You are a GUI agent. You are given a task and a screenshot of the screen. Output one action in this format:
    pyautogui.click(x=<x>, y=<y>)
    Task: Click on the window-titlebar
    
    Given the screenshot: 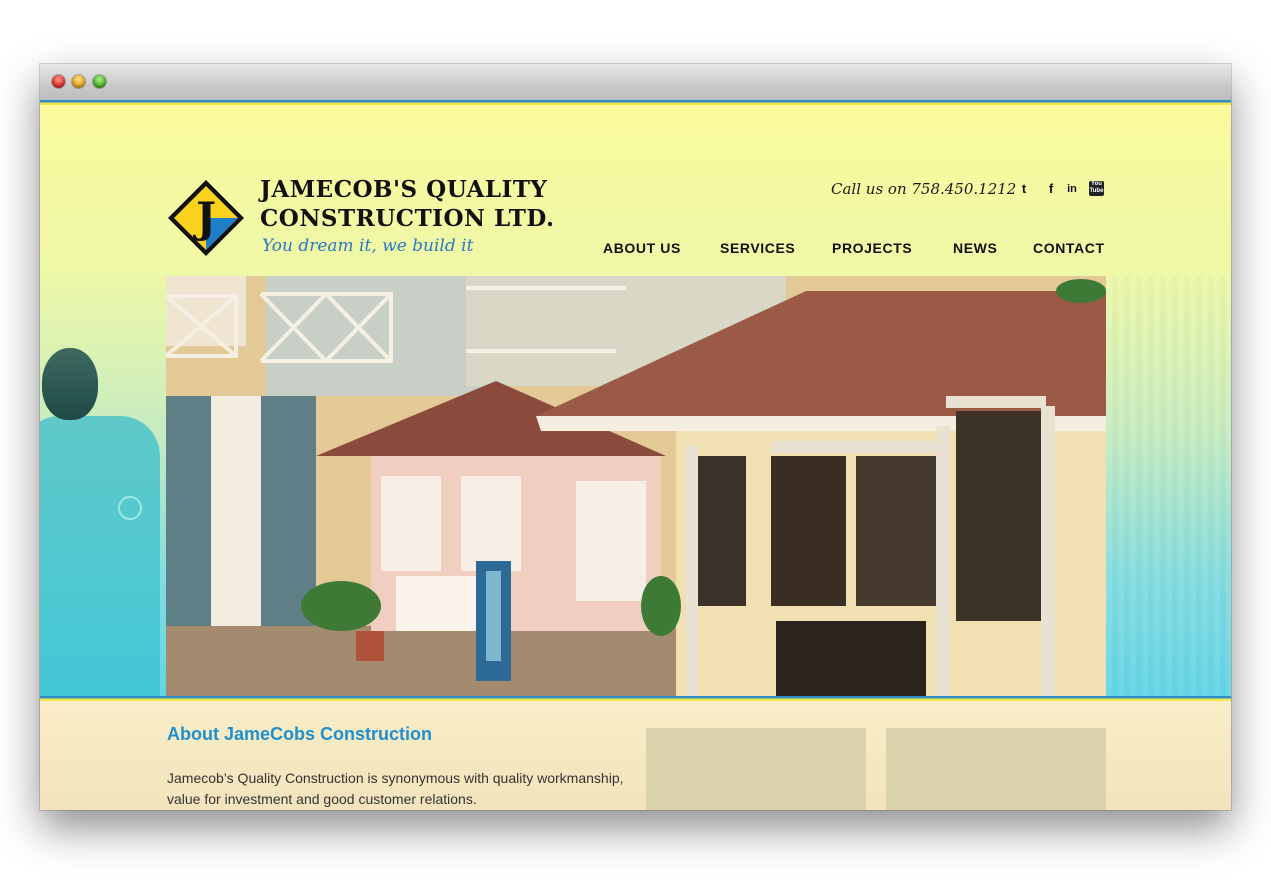 What is the action you would take?
    pyautogui.click(x=635, y=82)
    